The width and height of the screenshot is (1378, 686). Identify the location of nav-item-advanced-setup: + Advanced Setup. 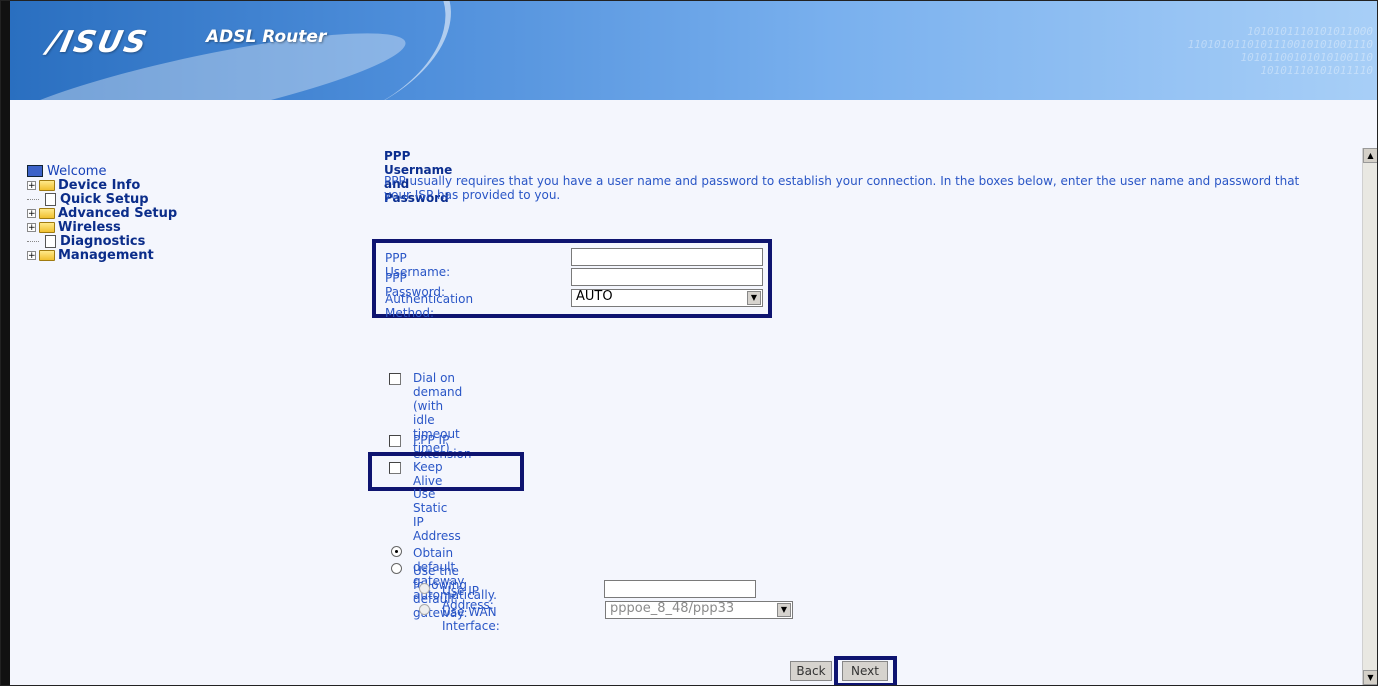
(102, 213).